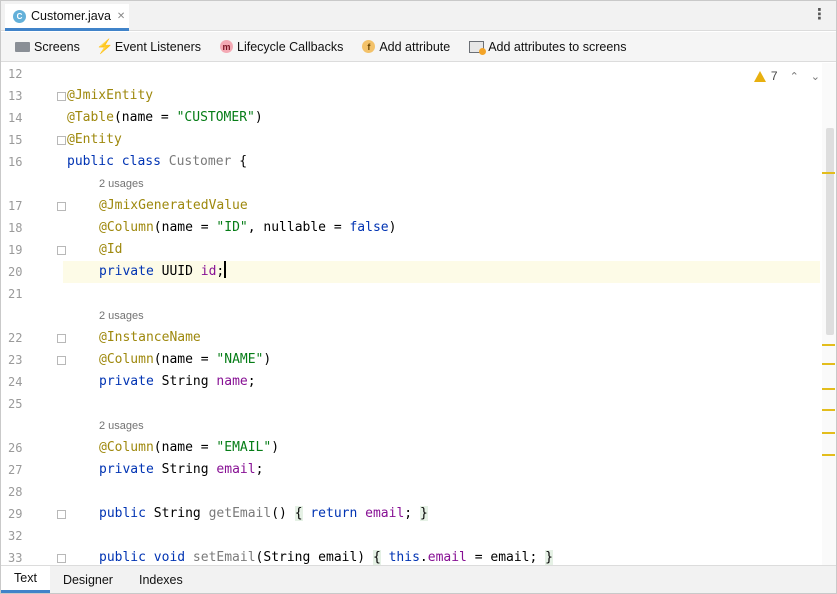 This screenshot has width=837, height=594. Describe the element at coordinates (15, 382) in the screenshot. I see `line-number: 24` at that location.